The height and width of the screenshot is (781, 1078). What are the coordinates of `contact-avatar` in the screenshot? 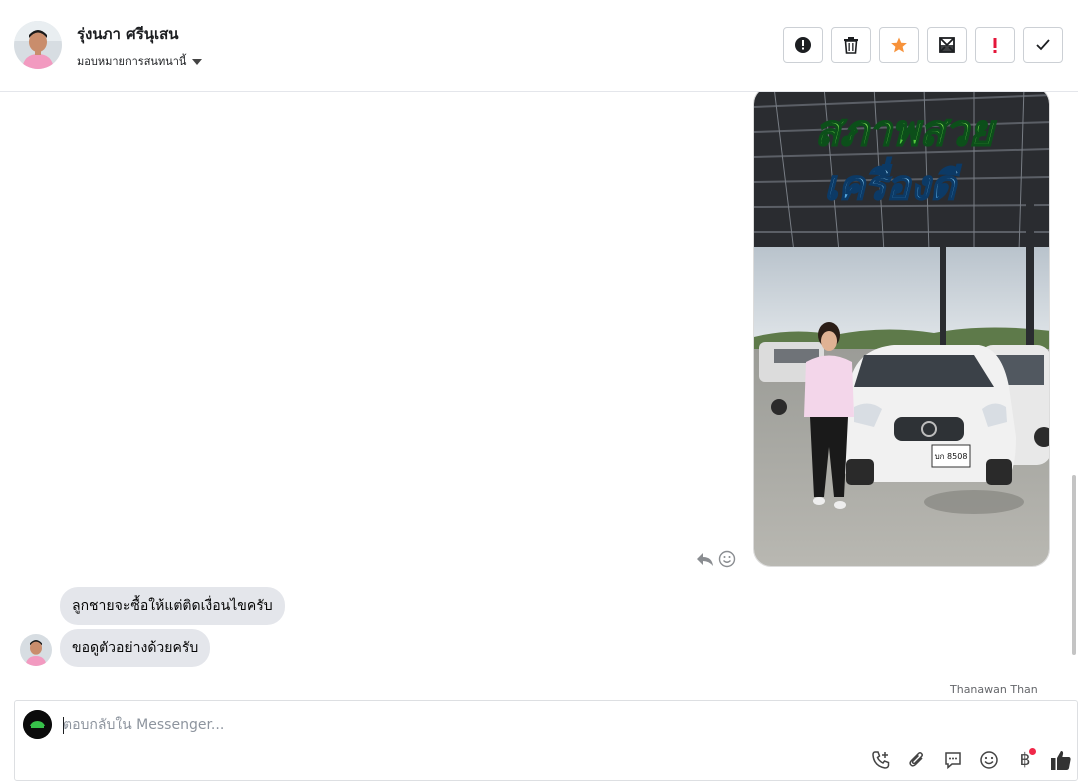 It's located at (38, 45).